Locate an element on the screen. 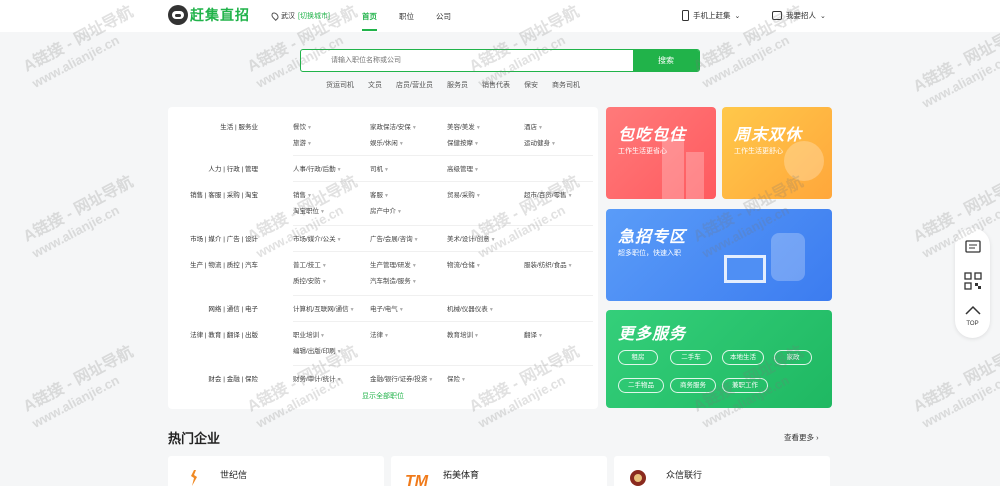 This screenshot has height=486, width=1000. category-item-label: 餐饮 is located at coordinates (299, 127).